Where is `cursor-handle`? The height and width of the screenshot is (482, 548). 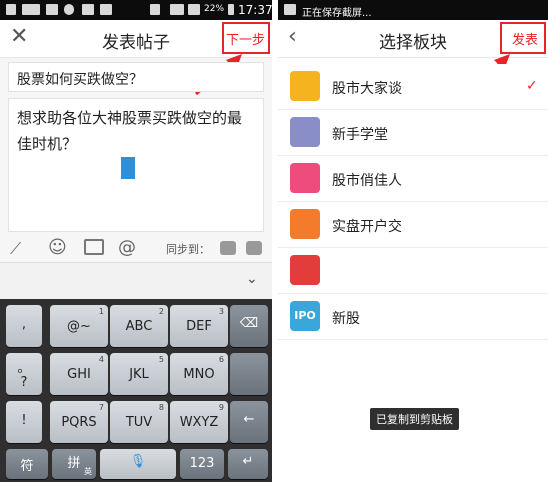 cursor-handle is located at coordinates (128, 168).